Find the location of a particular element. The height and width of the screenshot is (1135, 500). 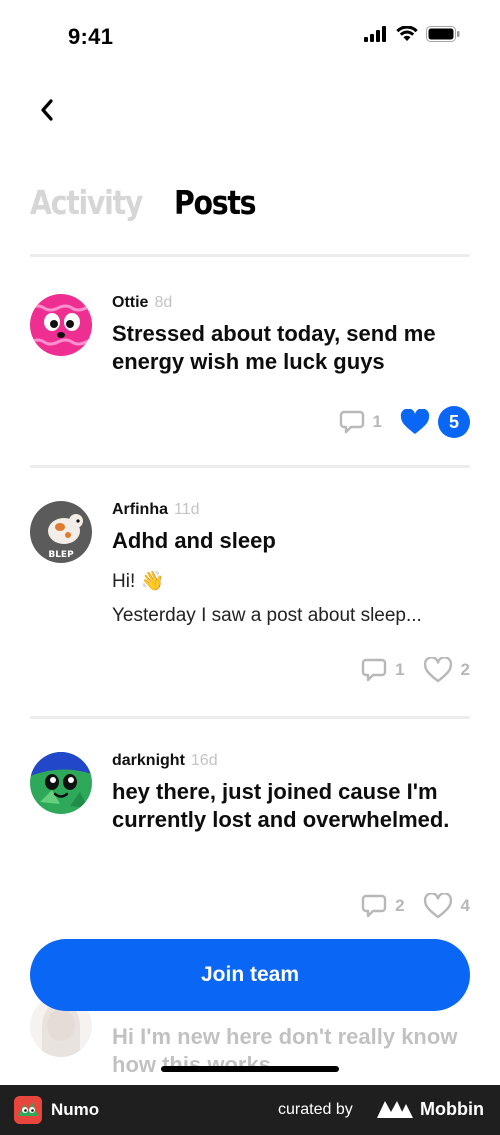

comment-count: 2 is located at coordinates (400, 905).